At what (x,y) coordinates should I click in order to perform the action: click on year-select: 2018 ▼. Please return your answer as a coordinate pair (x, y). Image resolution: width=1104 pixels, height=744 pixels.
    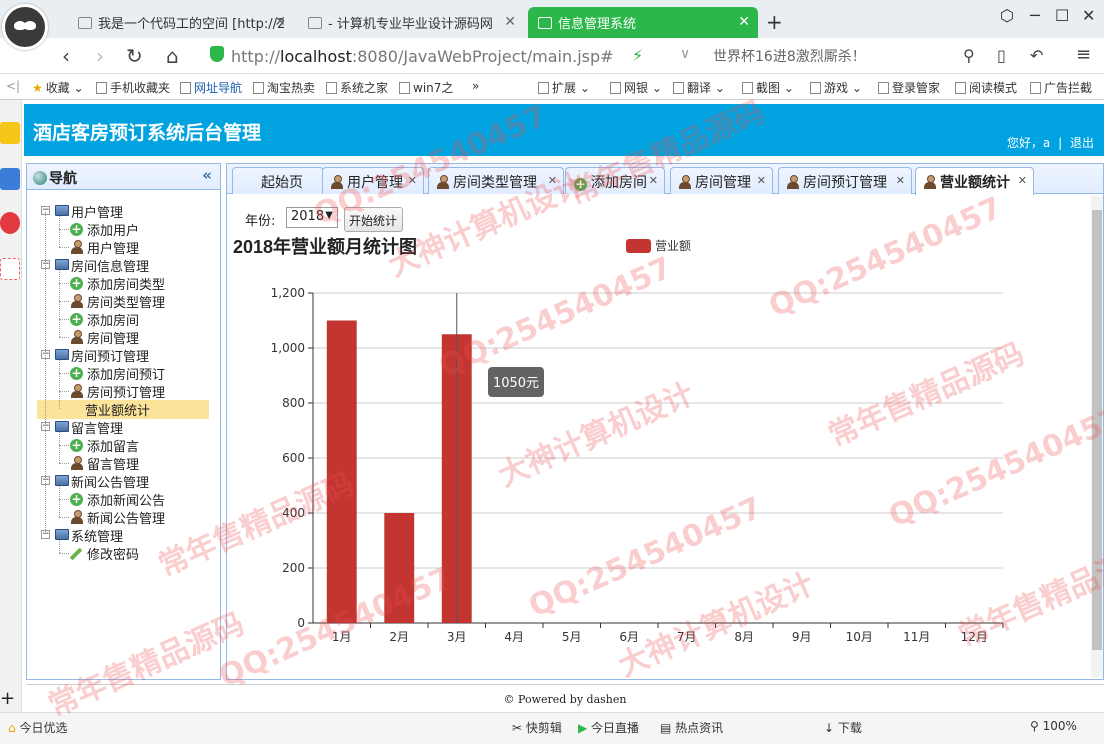
    Looking at the image, I should click on (312, 217).